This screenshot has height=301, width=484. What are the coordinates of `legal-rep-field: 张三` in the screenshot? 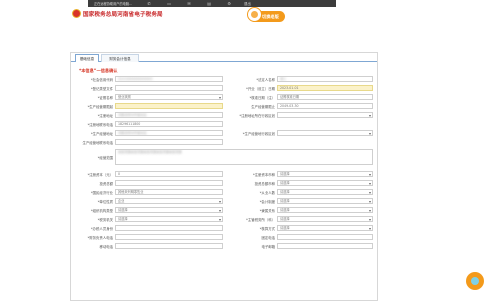 It's located at (325, 79).